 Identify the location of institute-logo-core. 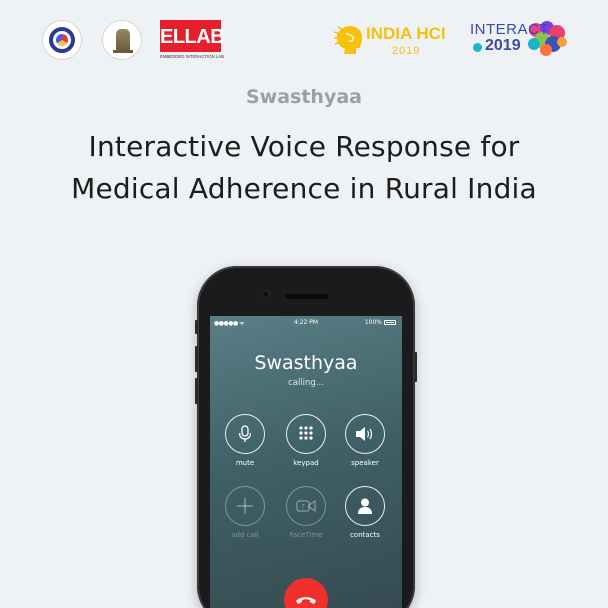
(62, 40).